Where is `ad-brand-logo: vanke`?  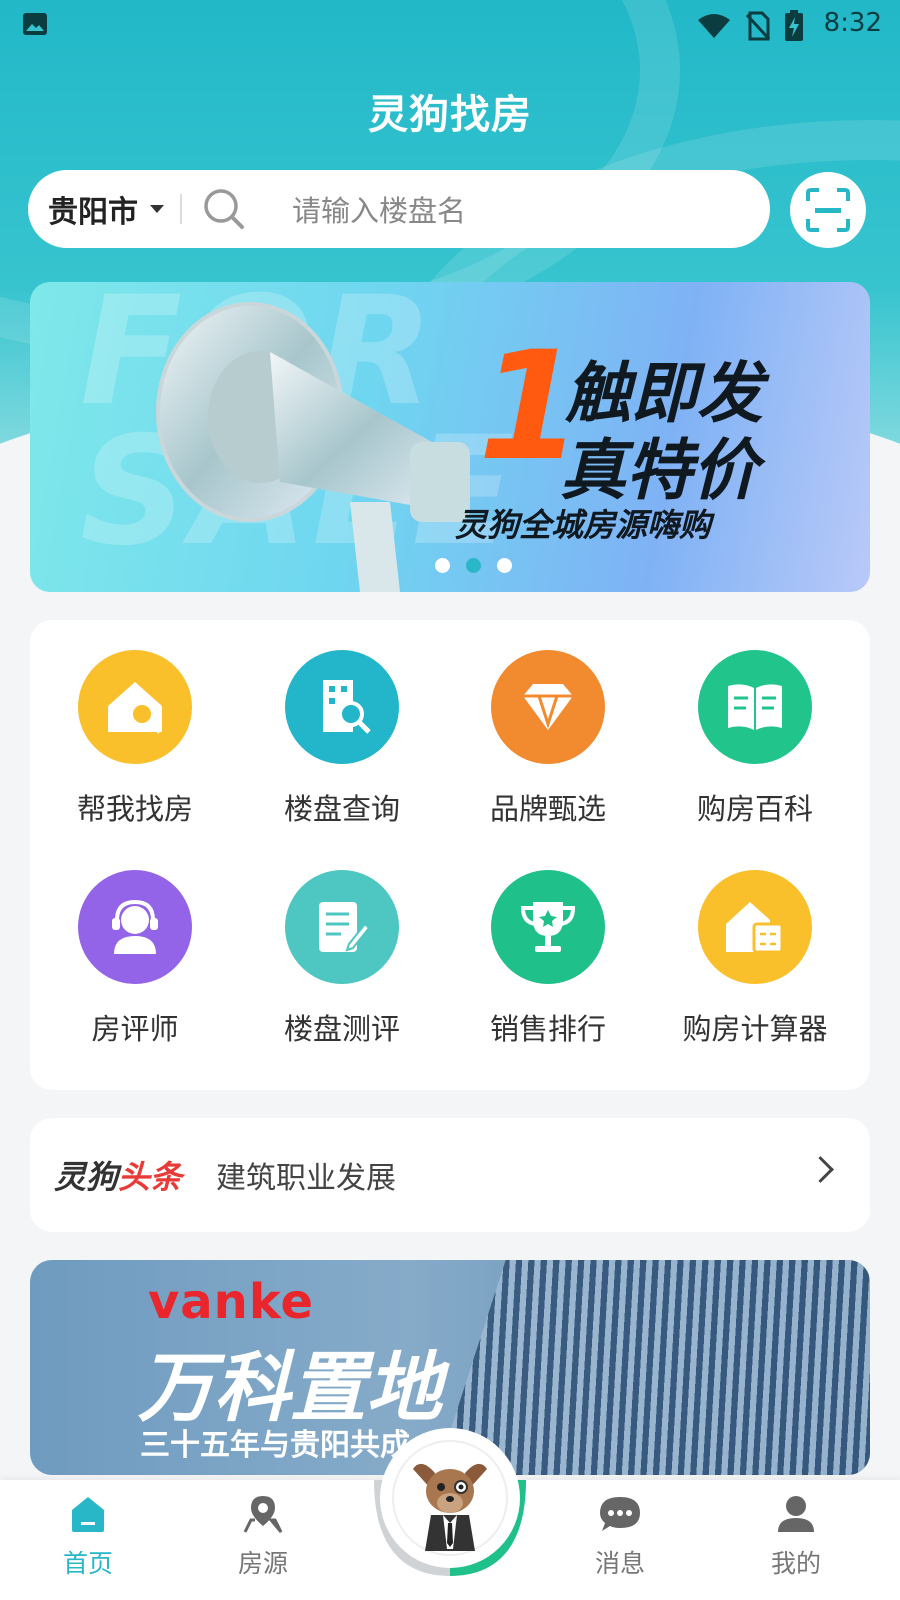 ad-brand-logo: vanke is located at coordinates (231, 1302).